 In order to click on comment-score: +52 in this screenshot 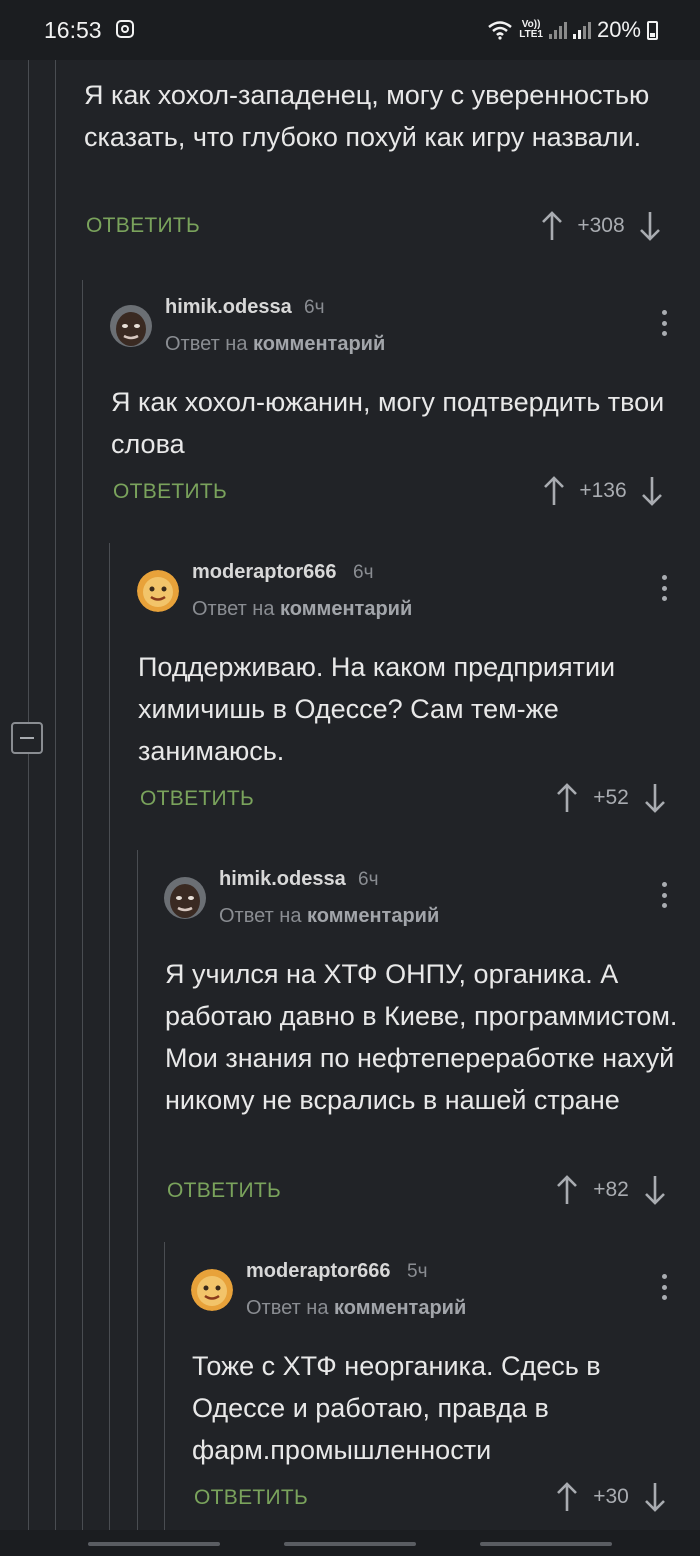, I will do `click(611, 797)`.